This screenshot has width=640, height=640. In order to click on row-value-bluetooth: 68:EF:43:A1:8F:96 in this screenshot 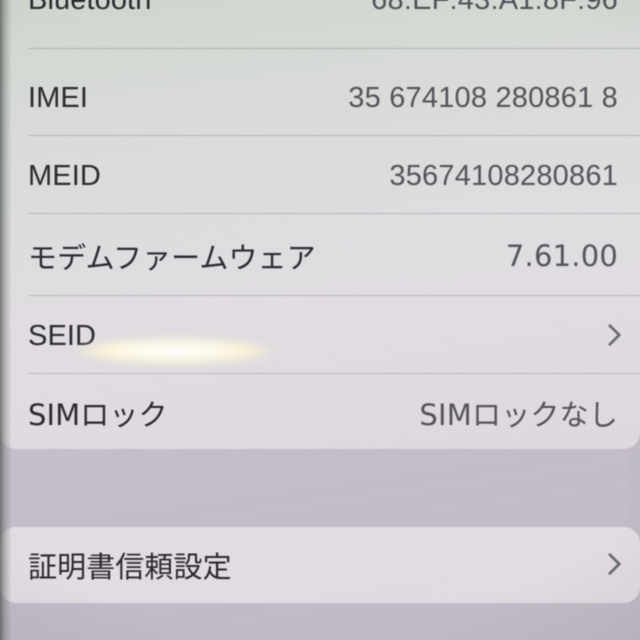, I will do `click(494, 8)`.